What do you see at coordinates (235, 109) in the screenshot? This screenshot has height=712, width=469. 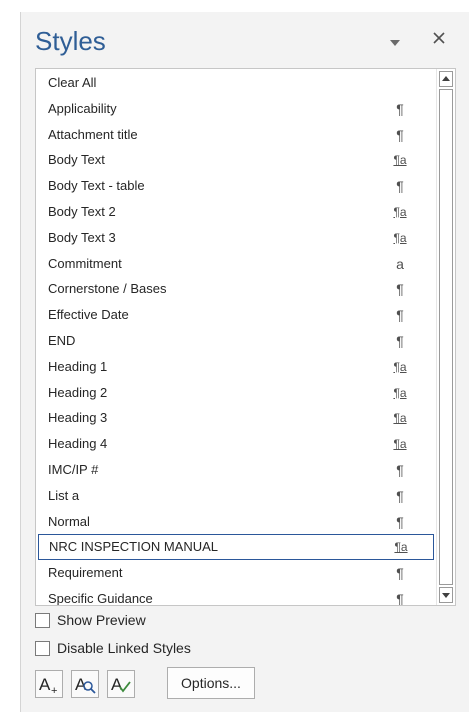 I see `style-item: Applicability ¶` at bounding box center [235, 109].